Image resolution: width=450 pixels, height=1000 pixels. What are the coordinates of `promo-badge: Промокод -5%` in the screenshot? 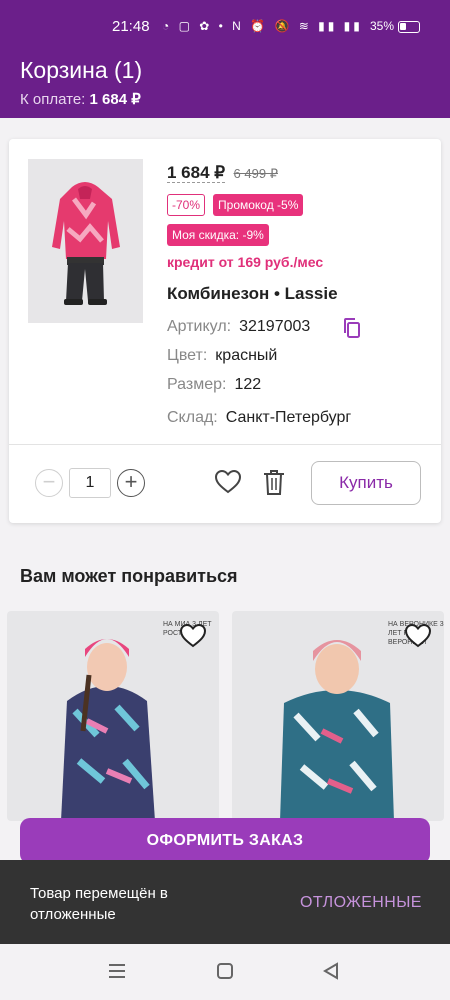 It's located at (258, 205).